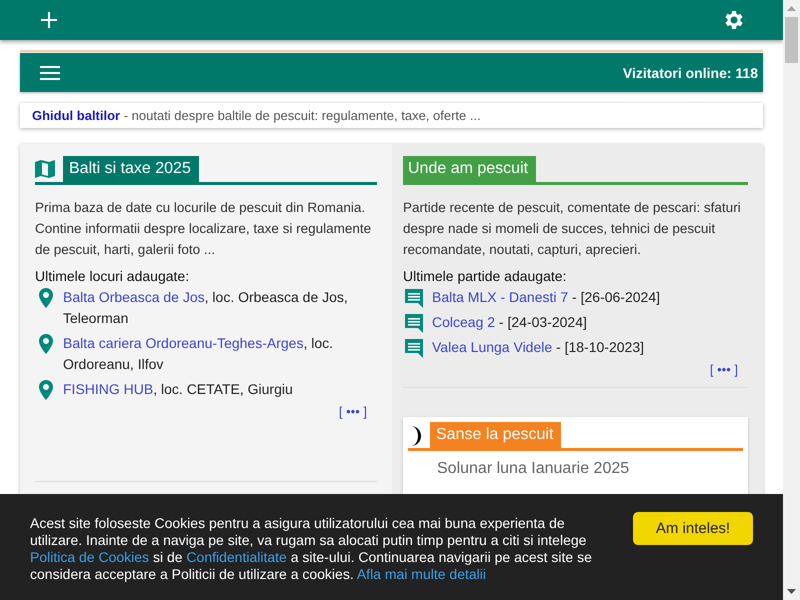 Image resolution: width=800 pixels, height=600 pixels. What do you see at coordinates (108, 389) in the screenshot?
I see `location-link: FISHING HUB` at bounding box center [108, 389].